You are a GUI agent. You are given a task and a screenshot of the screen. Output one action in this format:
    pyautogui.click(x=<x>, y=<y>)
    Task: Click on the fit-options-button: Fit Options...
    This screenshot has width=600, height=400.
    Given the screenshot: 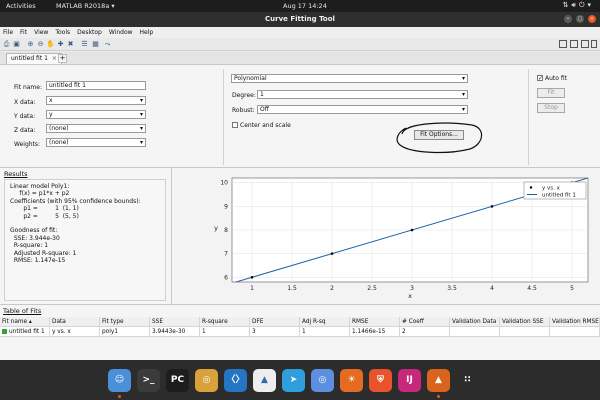 What is the action you would take?
    pyautogui.click(x=439, y=135)
    